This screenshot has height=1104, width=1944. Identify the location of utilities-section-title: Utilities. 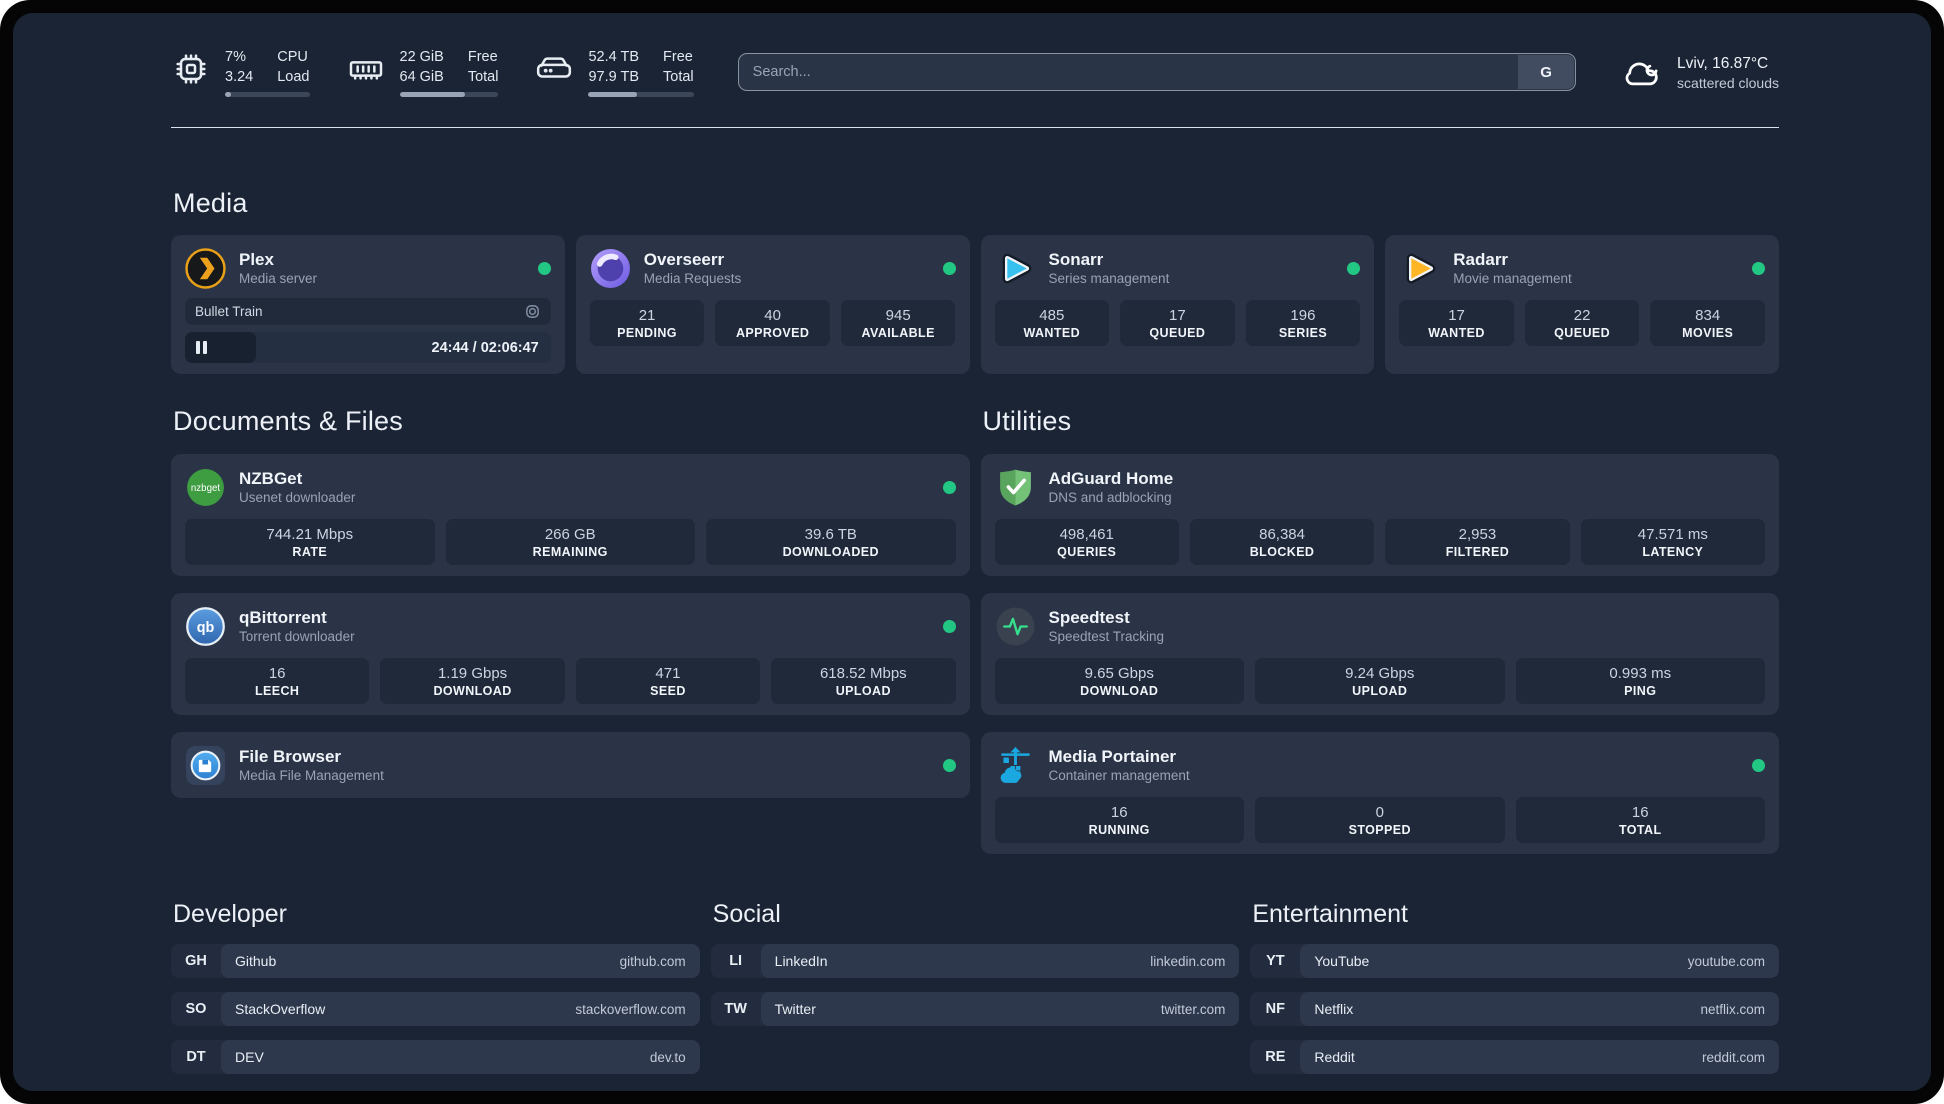
(1027, 421).